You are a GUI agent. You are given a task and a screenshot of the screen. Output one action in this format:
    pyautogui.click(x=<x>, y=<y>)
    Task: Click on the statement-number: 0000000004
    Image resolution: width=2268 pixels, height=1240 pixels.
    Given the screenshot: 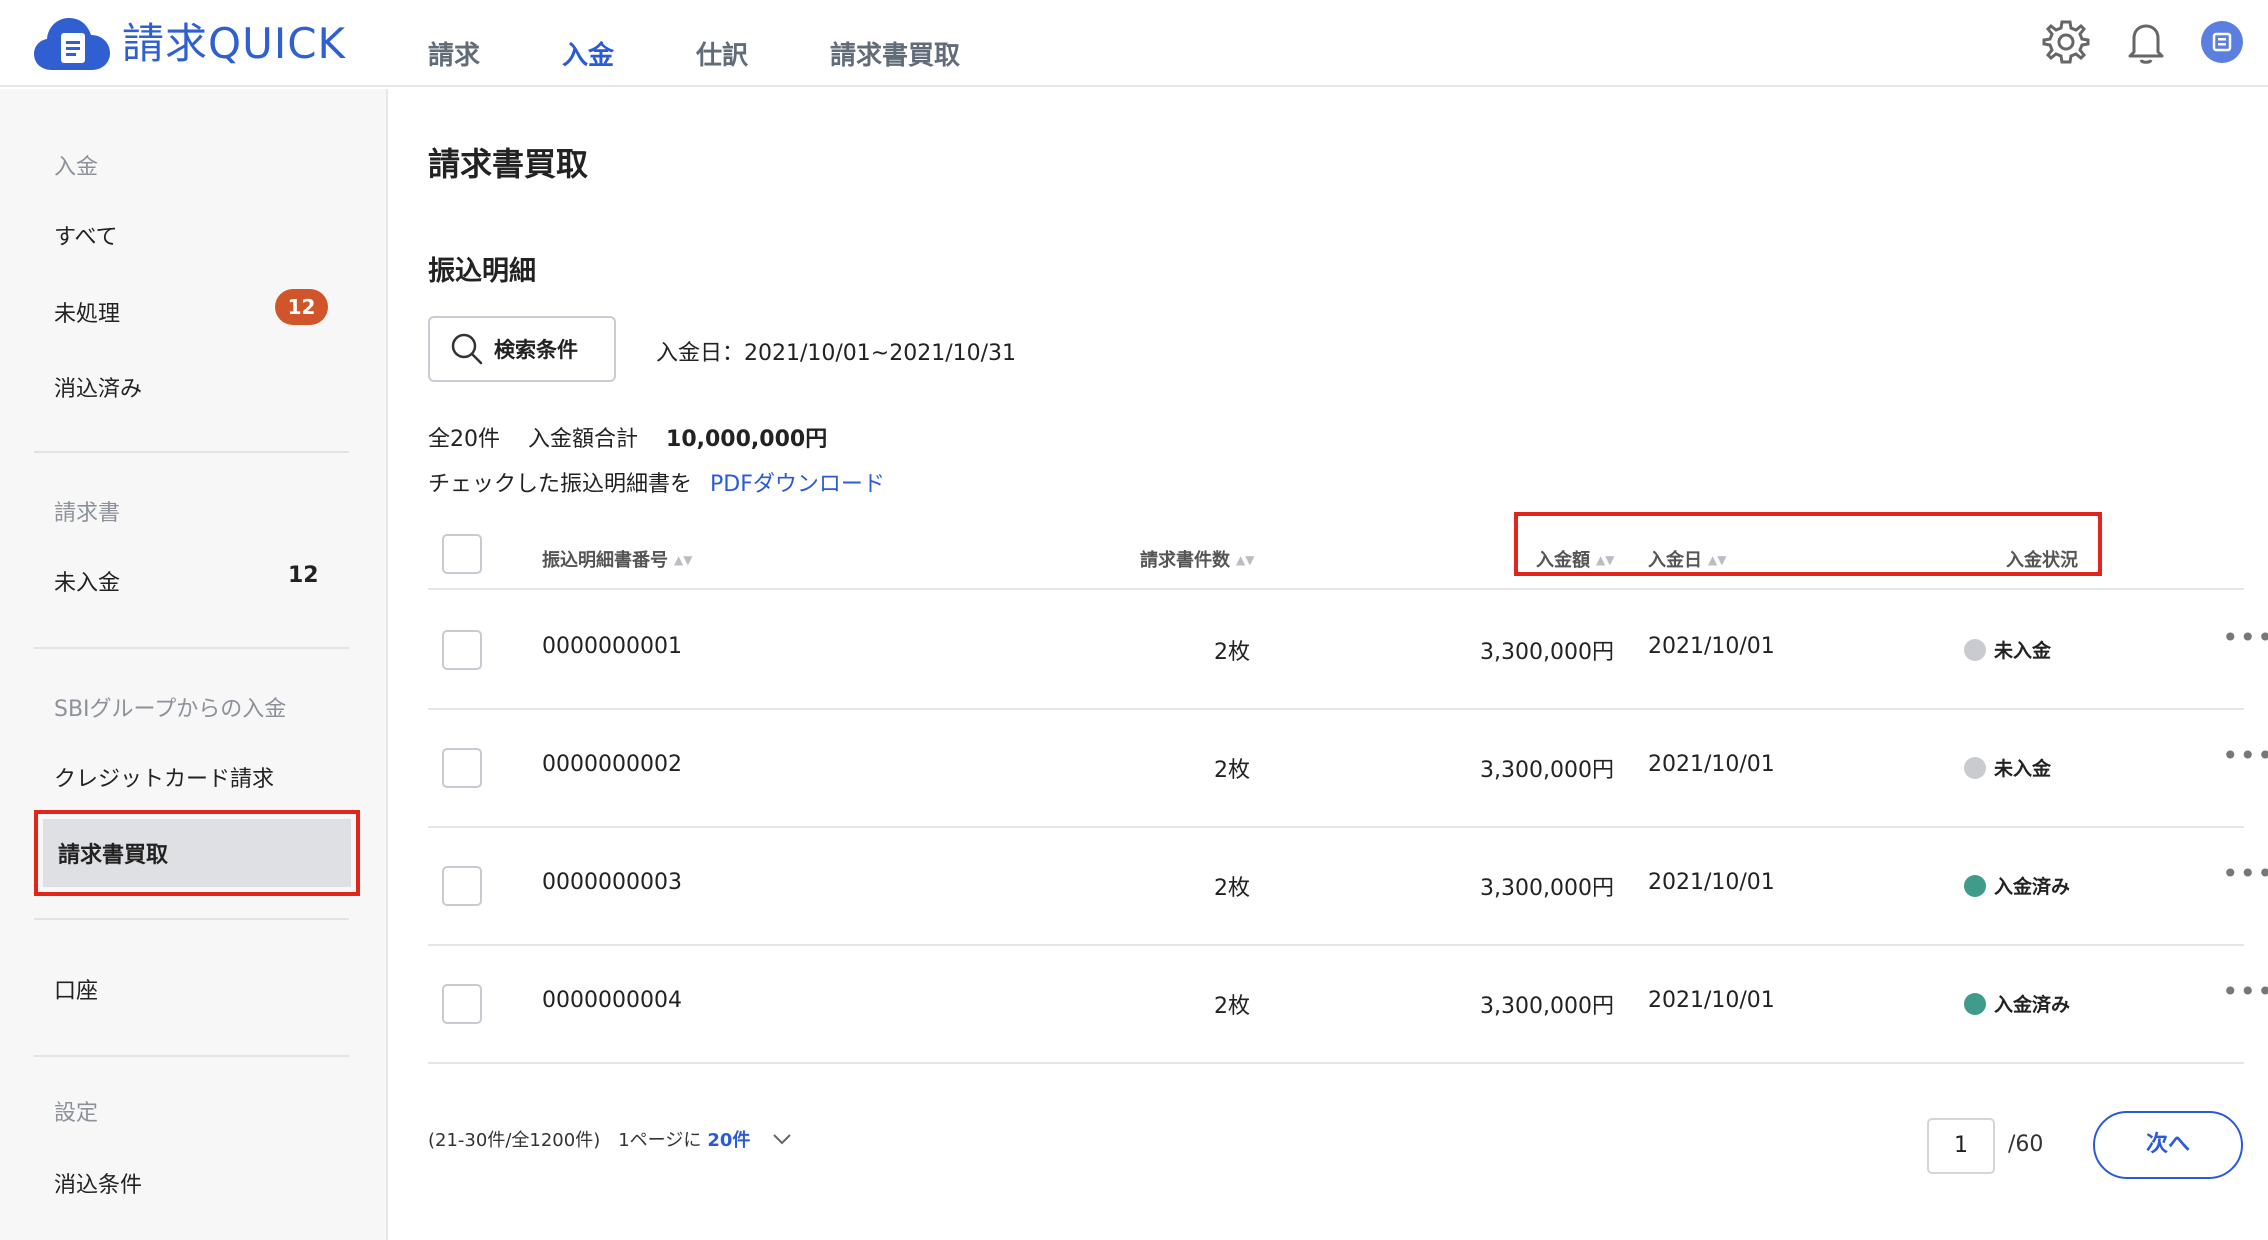 What is the action you would take?
    pyautogui.click(x=612, y=1000)
    